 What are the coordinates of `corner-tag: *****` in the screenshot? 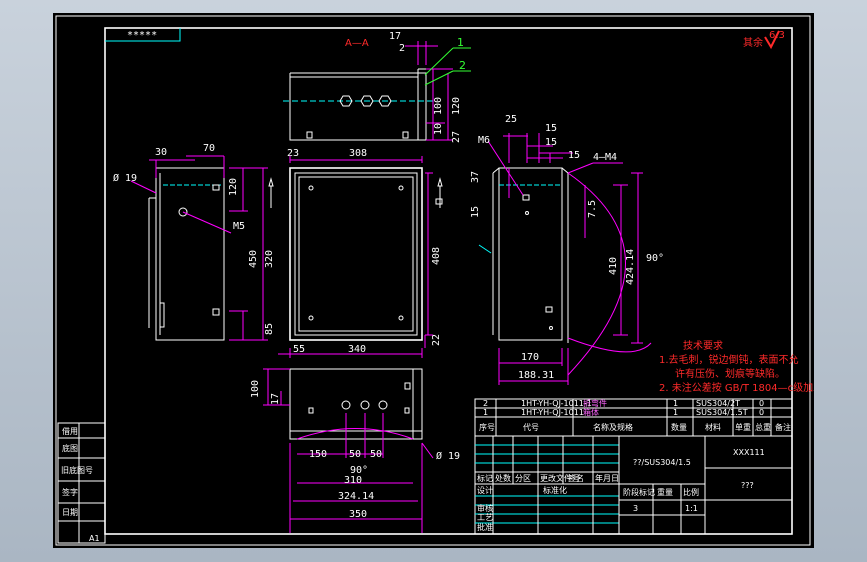 It's located at (142, 35).